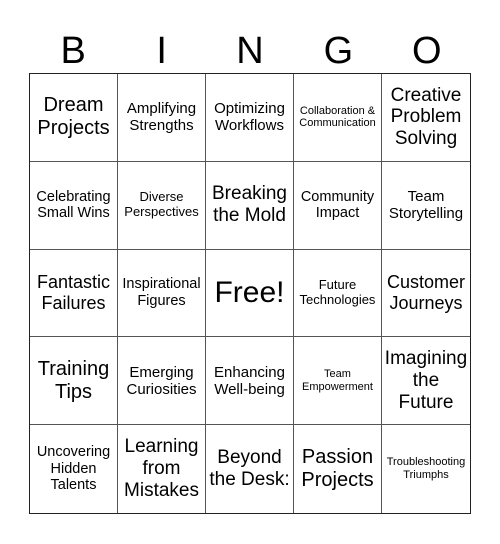 The image size is (500, 544). What do you see at coordinates (162, 118) in the screenshot?
I see `bingo-cell: Amplifying Strengths` at bounding box center [162, 118].